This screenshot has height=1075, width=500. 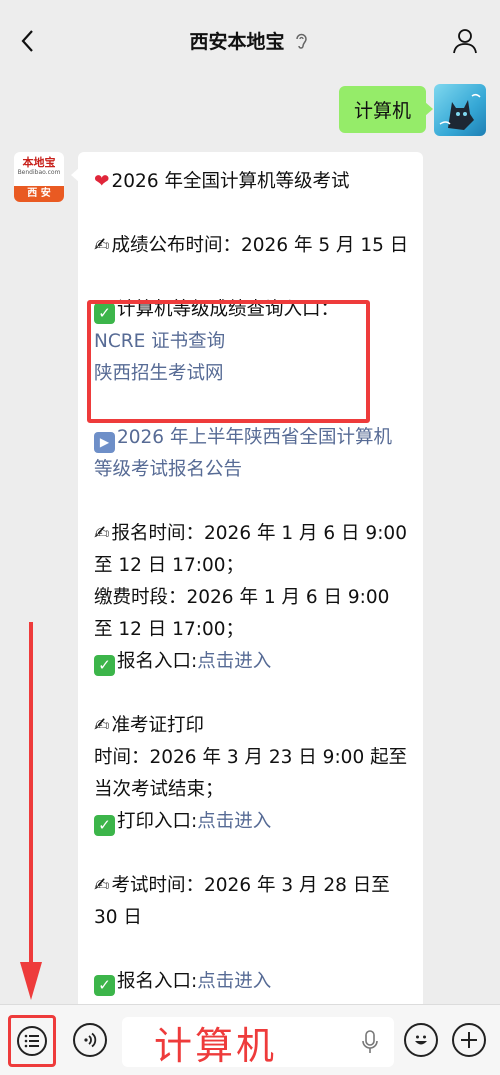 I want to click on print-entry-link: 点击进入, so click(x=234, y=821).